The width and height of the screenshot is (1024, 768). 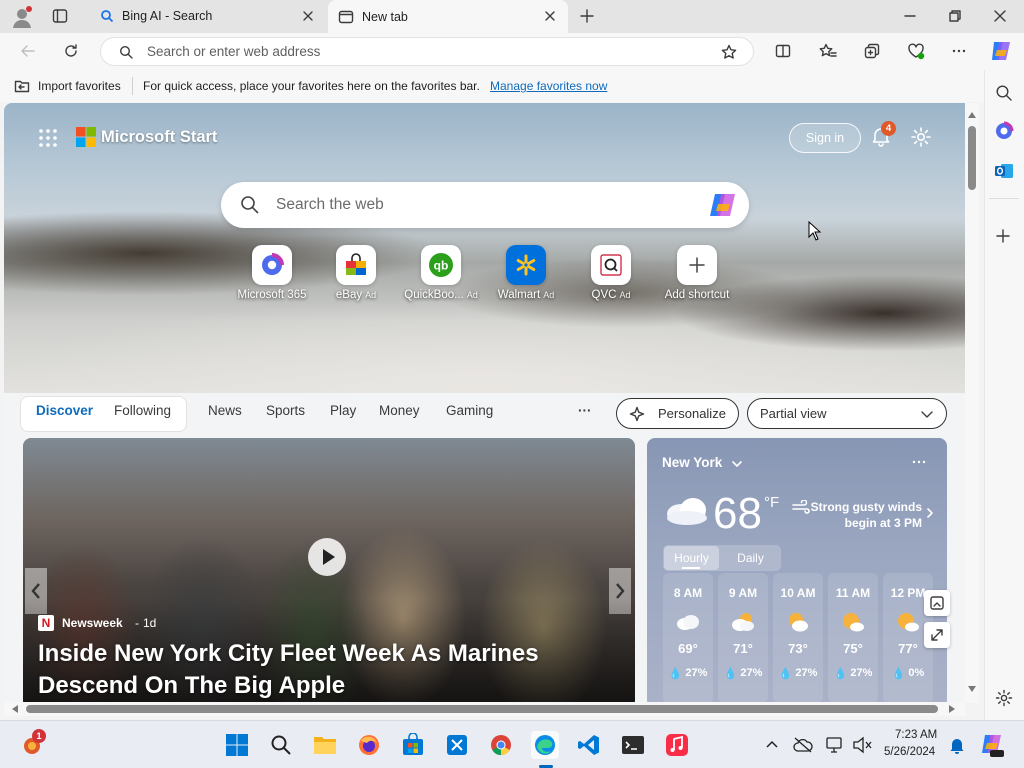 What do you see at coordinates (930, 513) in the screenshot?
I see `chevron-right-icon` at bounding box center [930, 513].